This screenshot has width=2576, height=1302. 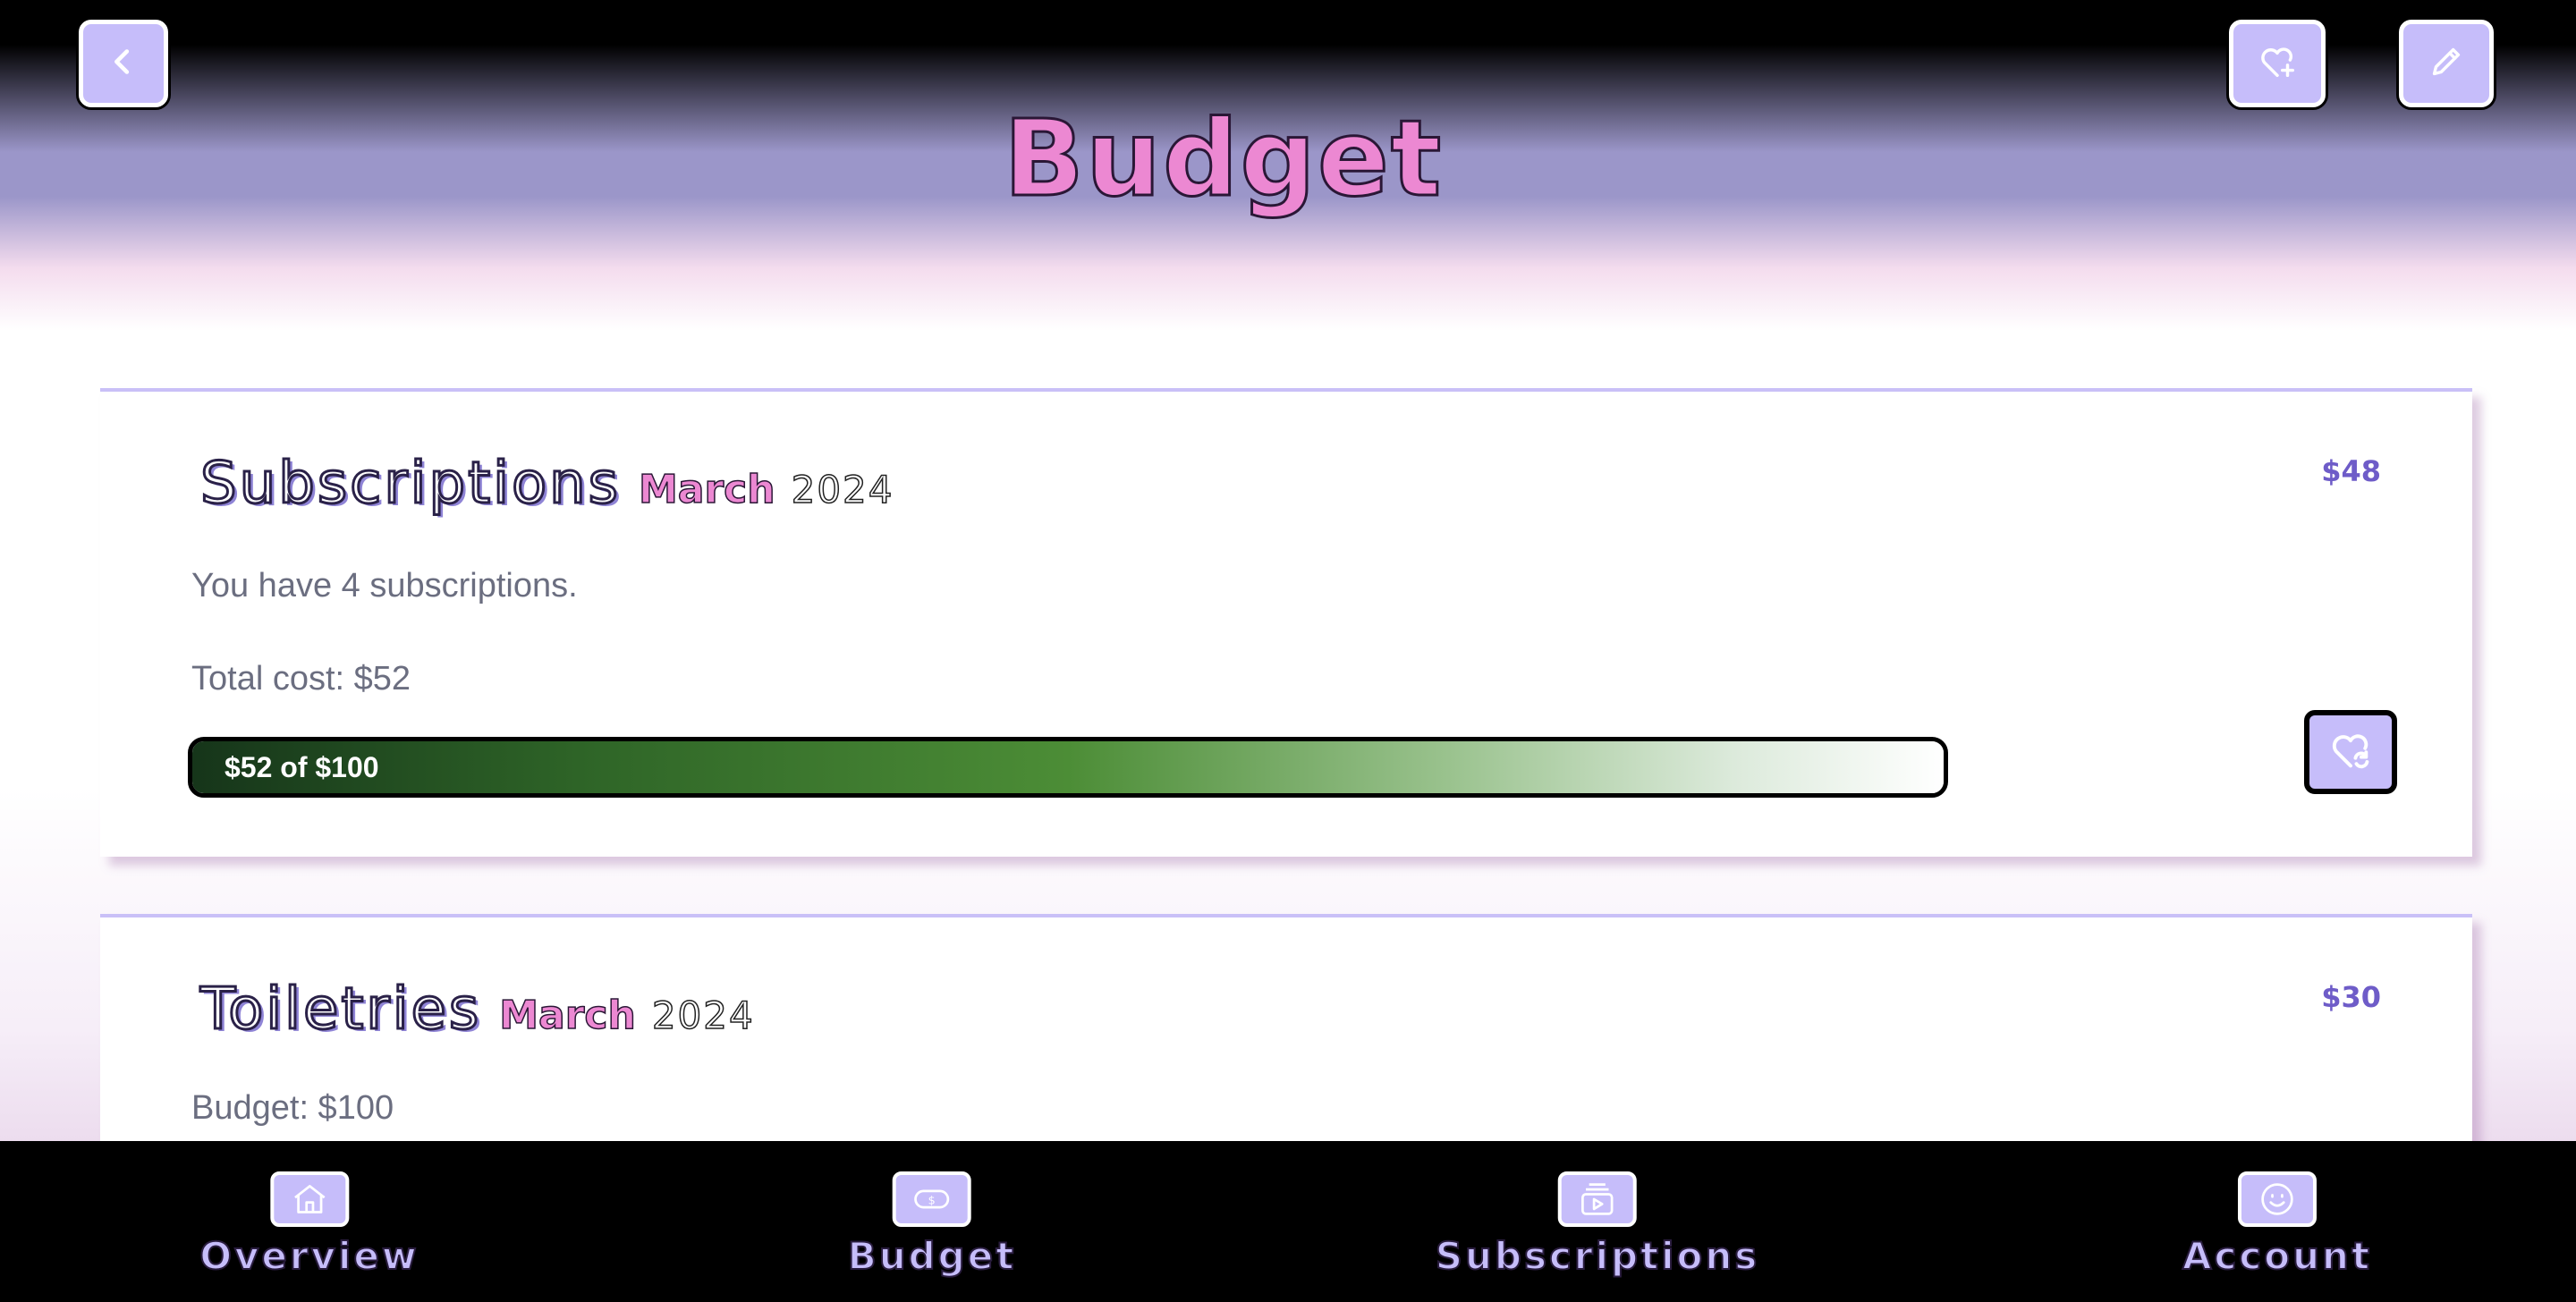 I want to click on nav-item-overview: Overview, so click(x=309, y=1225).